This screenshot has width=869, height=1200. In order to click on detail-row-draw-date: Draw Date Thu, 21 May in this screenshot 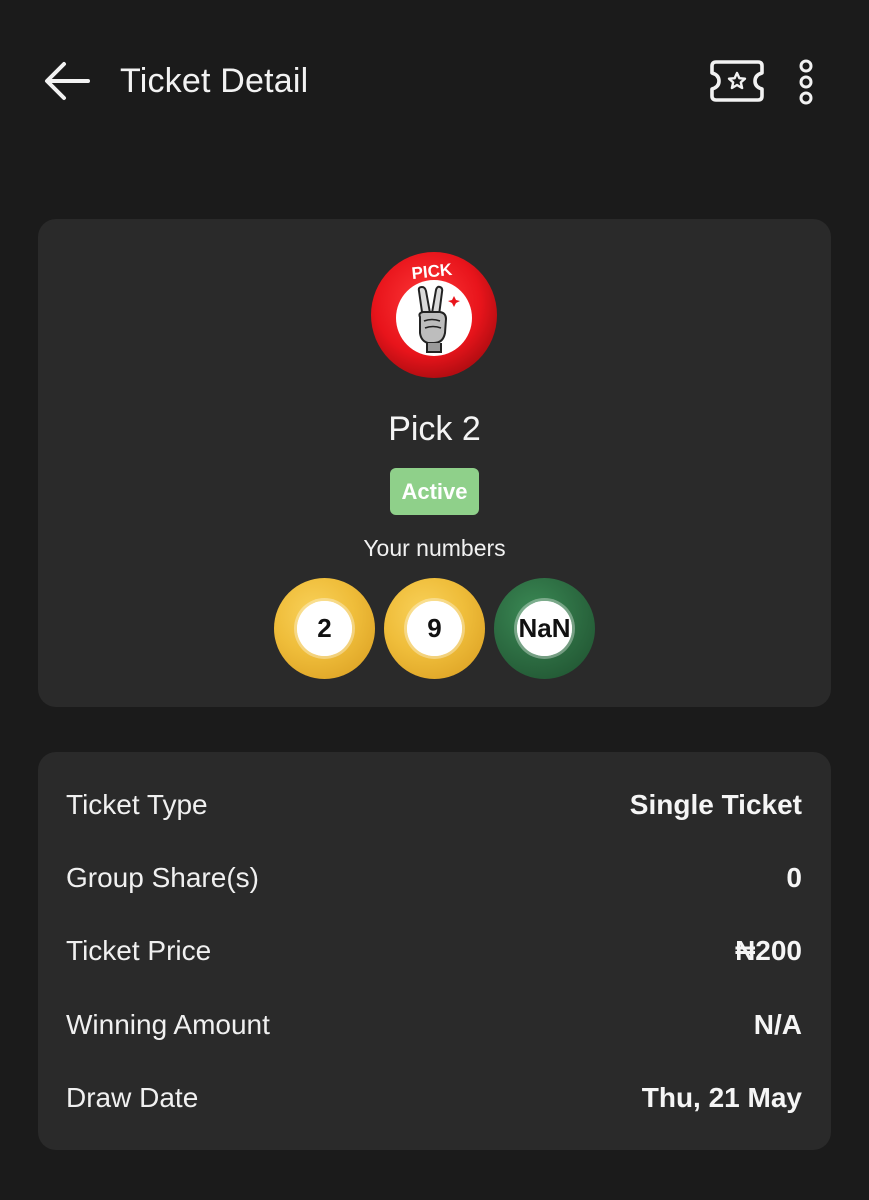, I will do `click(434, 1098)`.